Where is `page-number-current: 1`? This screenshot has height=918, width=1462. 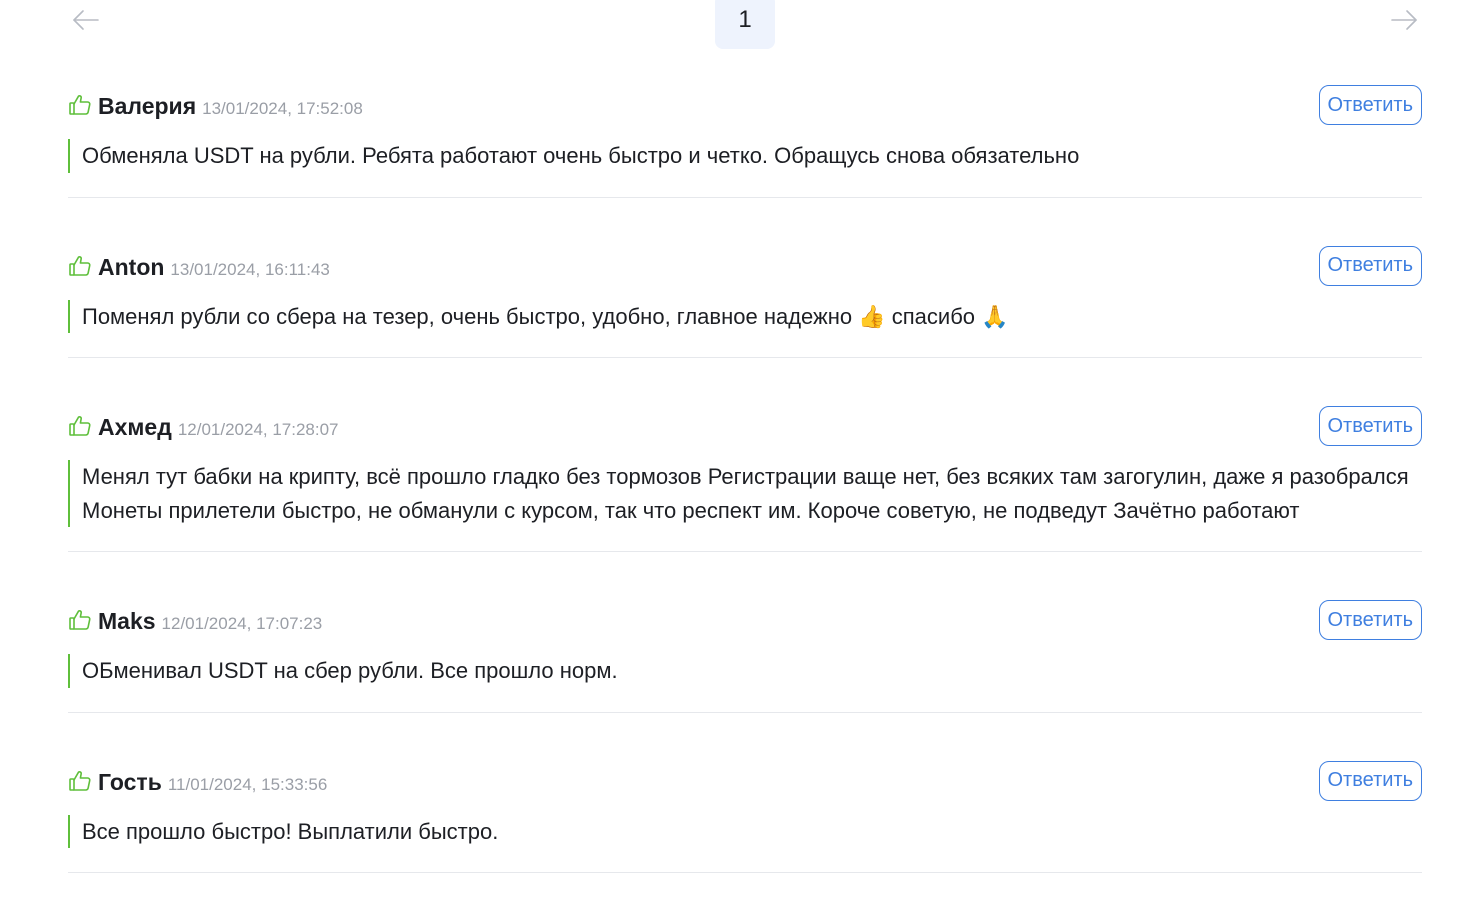
page-number-current: 1 is located at coordinates (745, 24).